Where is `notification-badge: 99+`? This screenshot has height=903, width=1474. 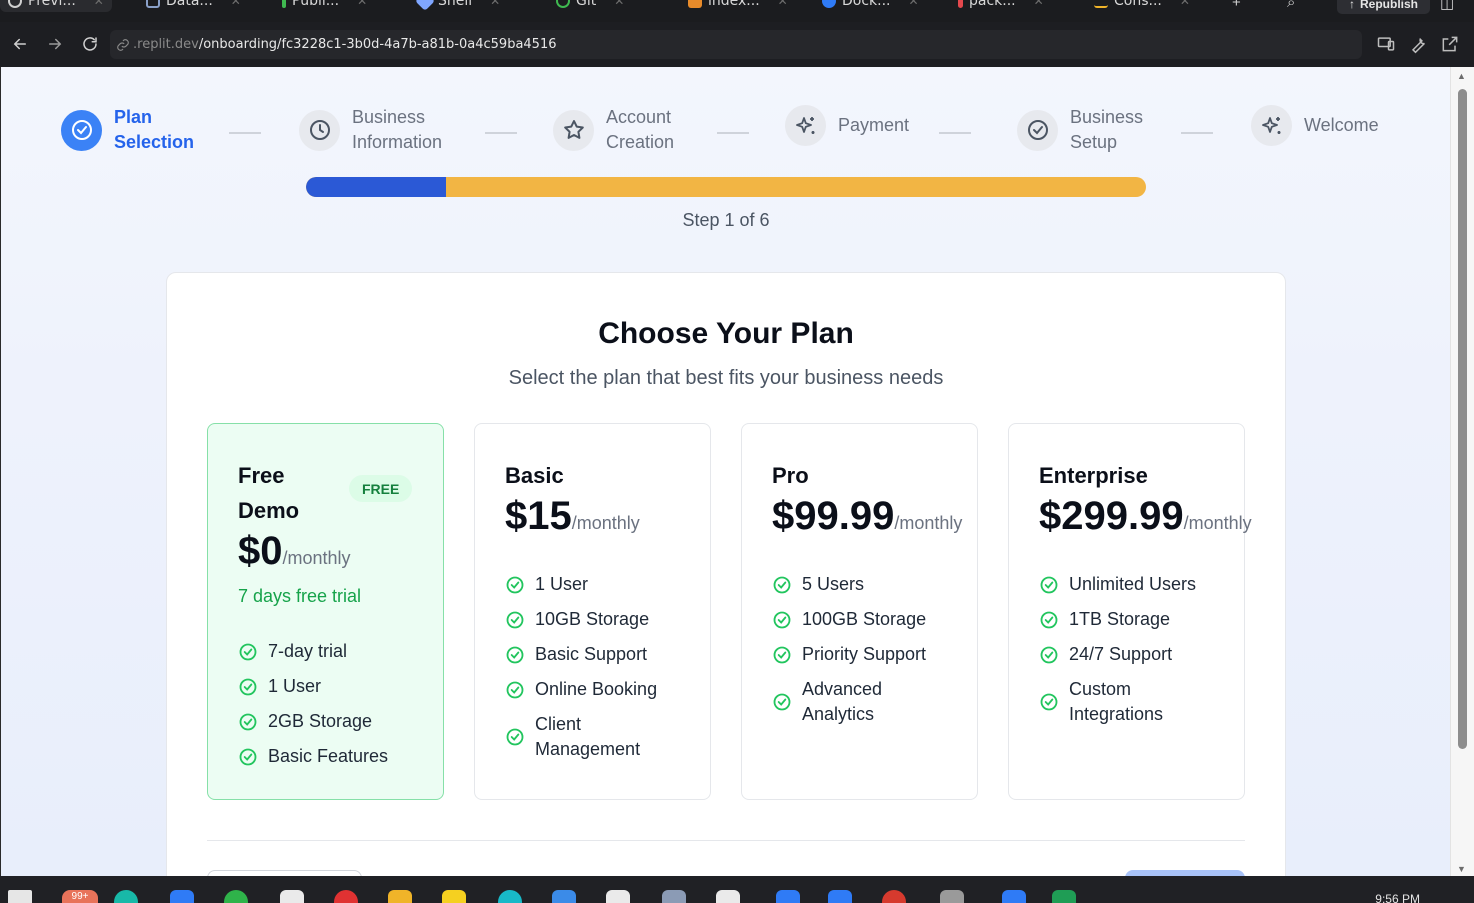 notification-badge: 99+ is located at coordinates (80, 896).